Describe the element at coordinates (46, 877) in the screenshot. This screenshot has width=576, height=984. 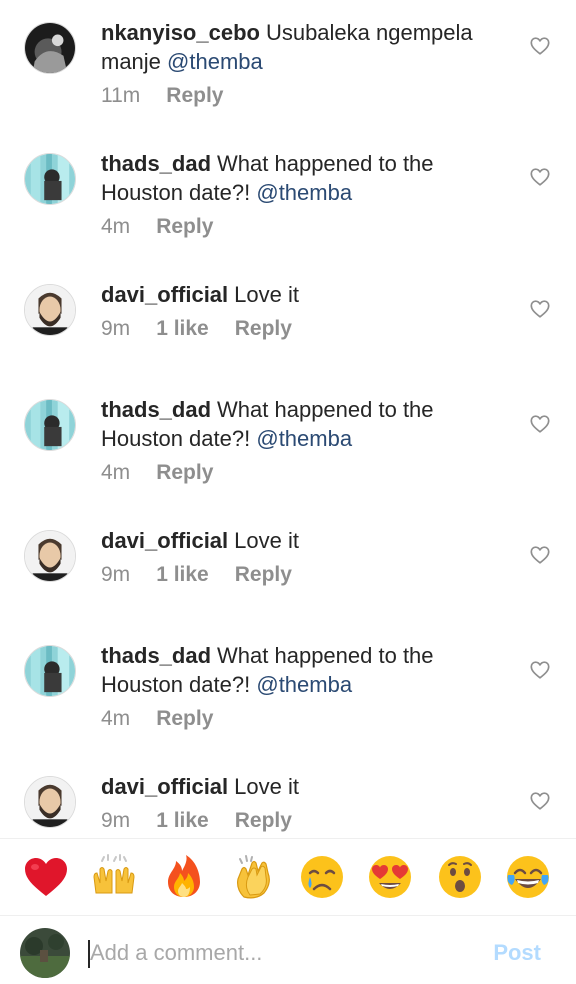
I see `red-heart-icon` at that location.